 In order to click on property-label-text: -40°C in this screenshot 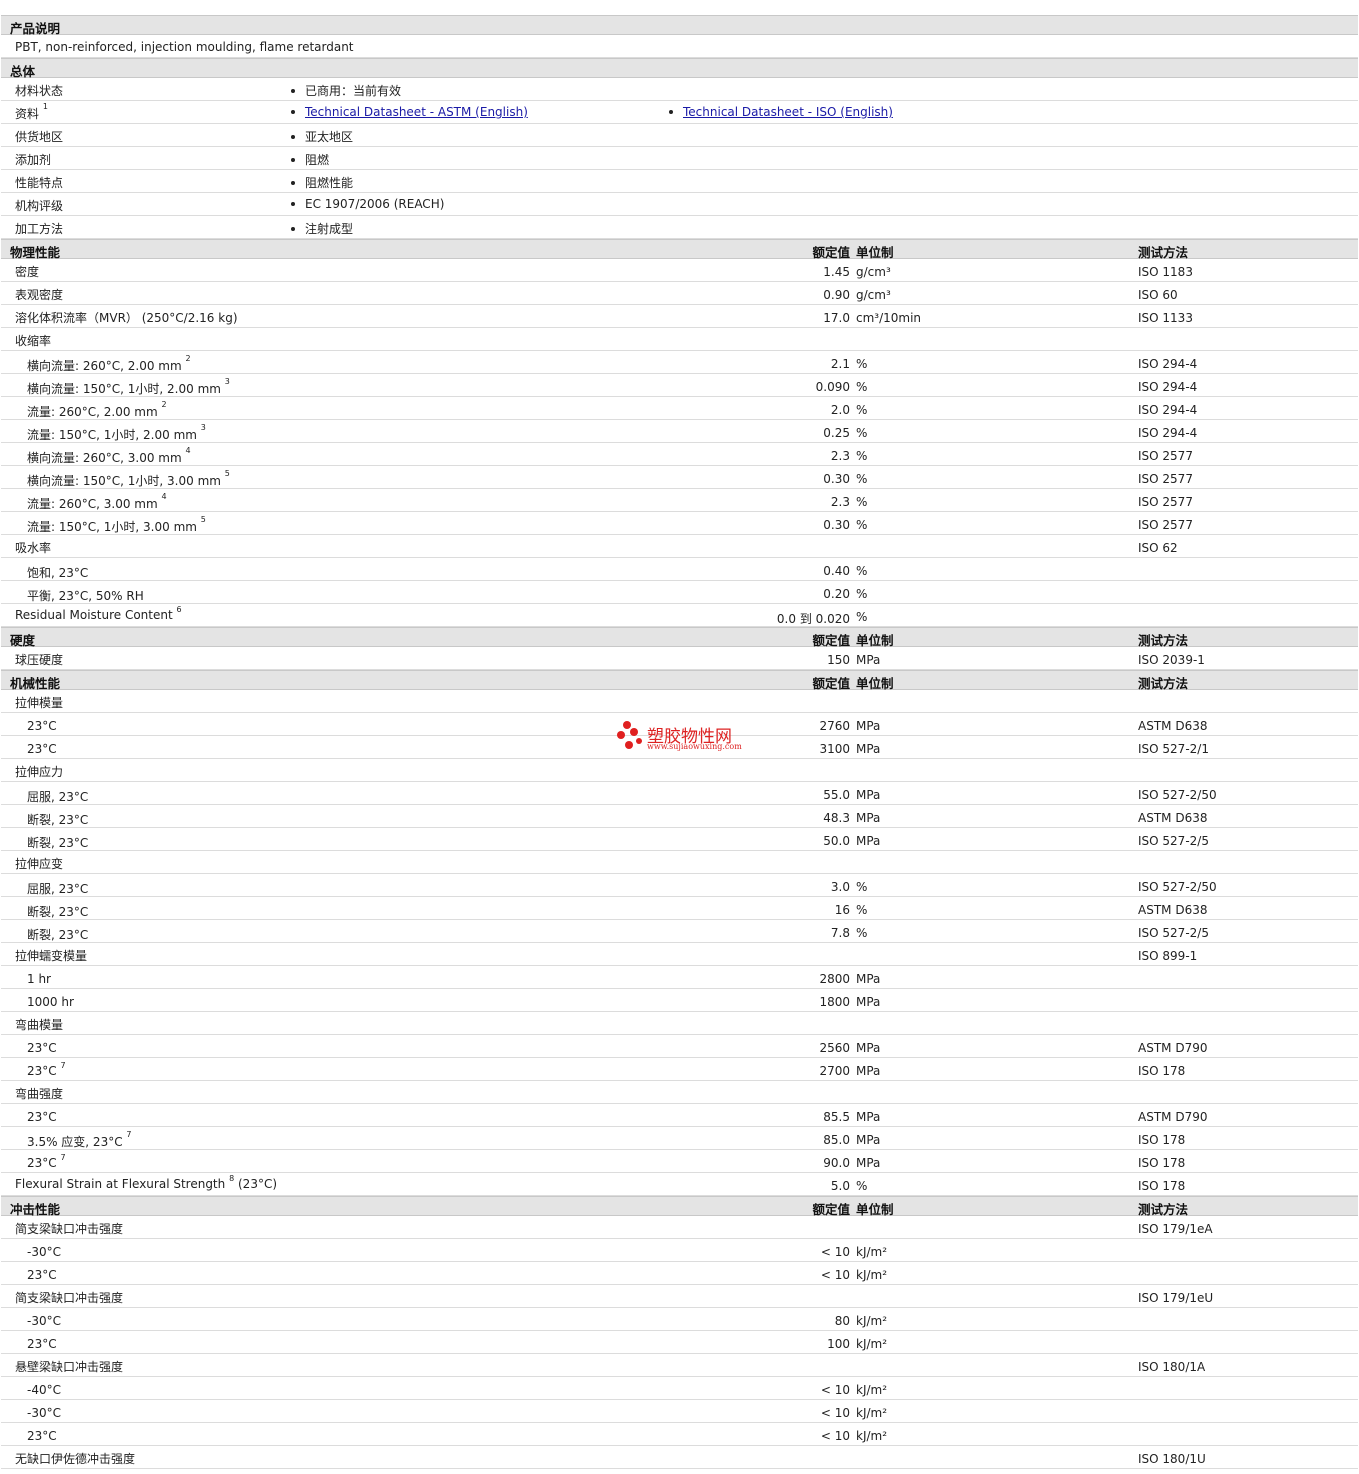, I will do `click(44, 1390)`.